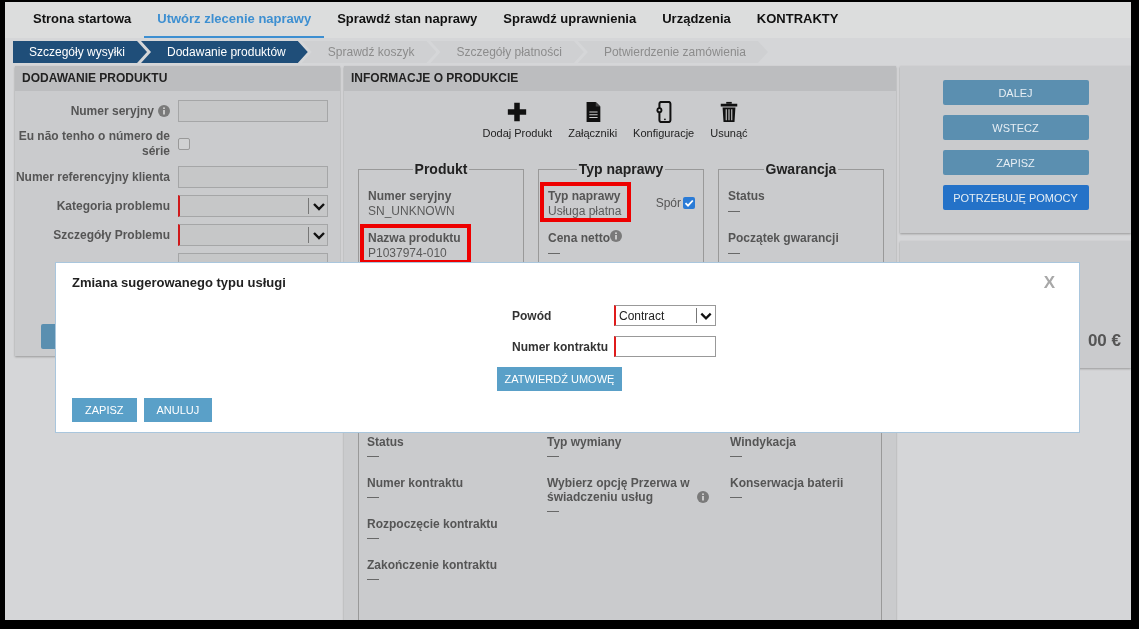 This screenshot has width=1139, height=629. What do you see at coordinates (179, 283) in the screenshot?
I see `dialog-title: Zmiana sugerowanego typu usługi` at bounding box center [179, 283].